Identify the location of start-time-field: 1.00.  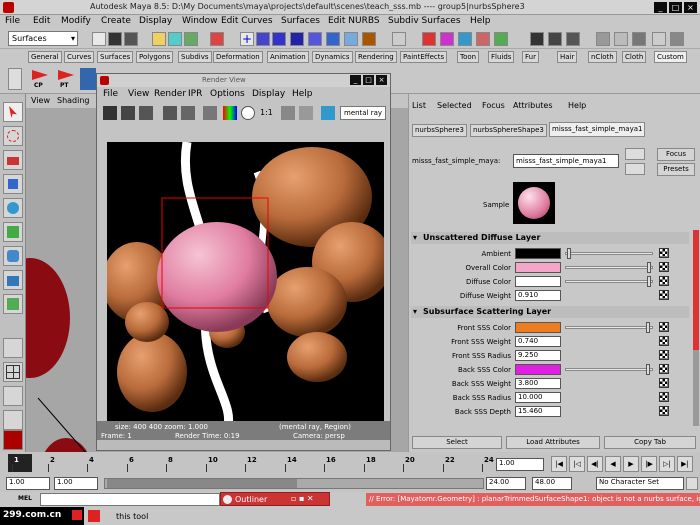
(28, 483).